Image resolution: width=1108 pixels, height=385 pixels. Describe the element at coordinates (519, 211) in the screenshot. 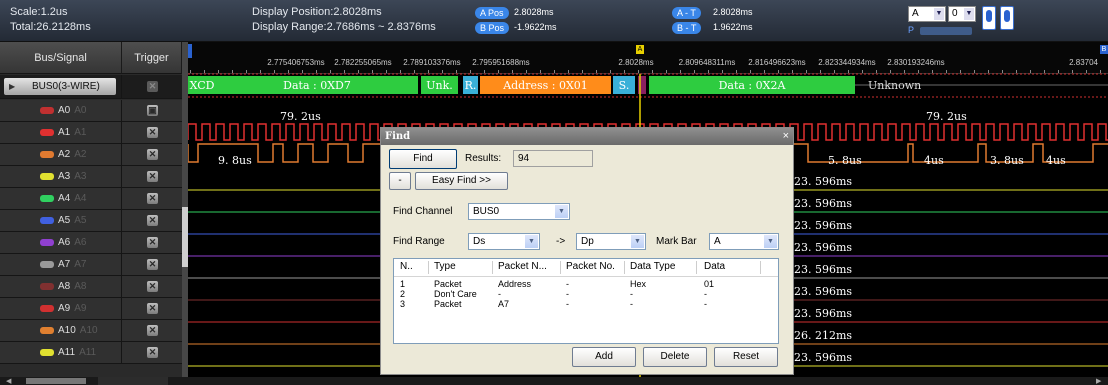

I see `find-channel-select: BUS0 ▼` at that location.